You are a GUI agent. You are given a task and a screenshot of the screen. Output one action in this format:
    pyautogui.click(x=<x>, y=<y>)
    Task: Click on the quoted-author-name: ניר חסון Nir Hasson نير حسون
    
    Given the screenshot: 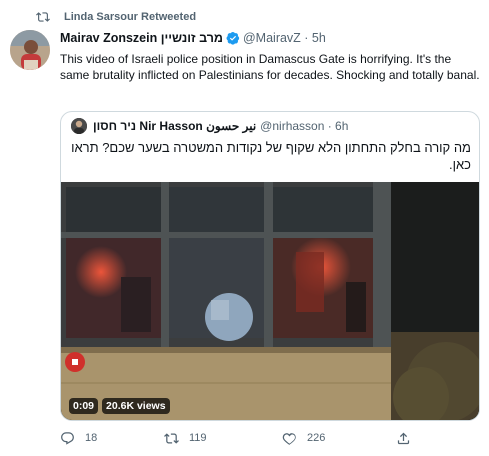 What is the action you would take?
    pyautogui.click(x=175, y=126)
    